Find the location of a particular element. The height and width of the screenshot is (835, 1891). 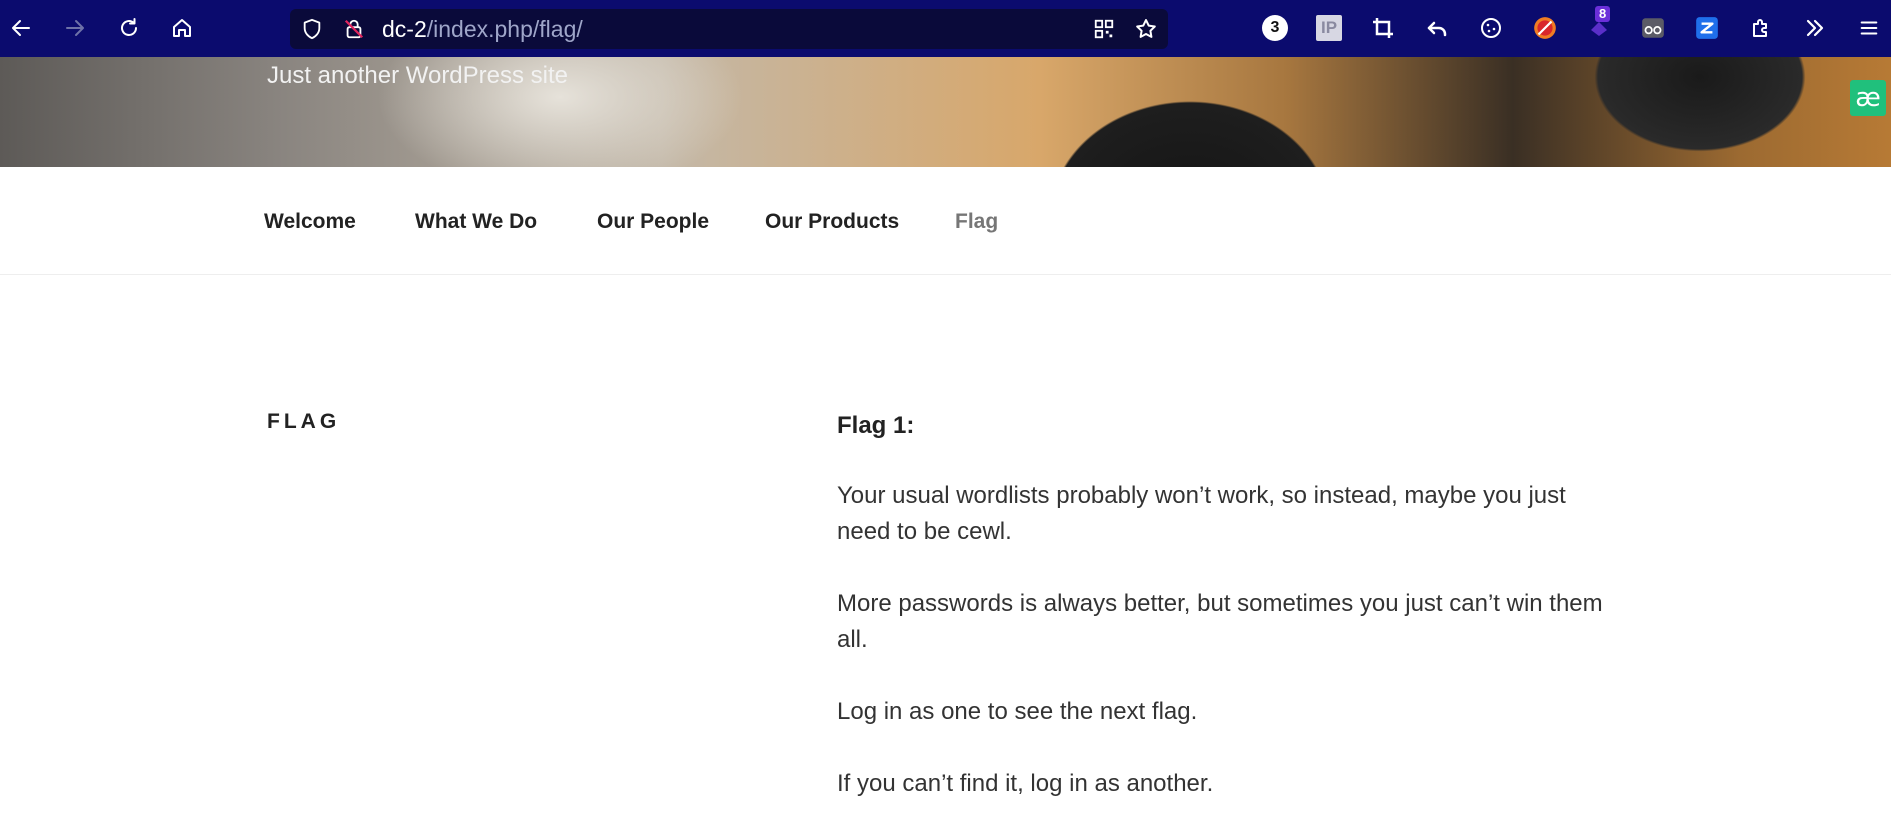

puzzle-icon is located at coordinates (1760, 28).